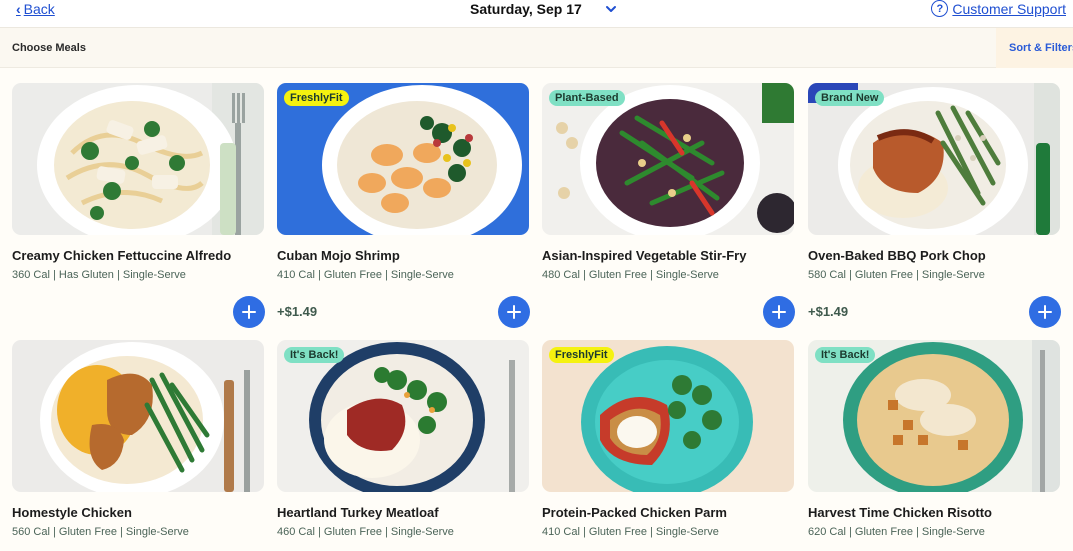 This screenshot has width=1073, height=551. I want to click on customer-support-link: ? Customer Support, so click(998, 8).